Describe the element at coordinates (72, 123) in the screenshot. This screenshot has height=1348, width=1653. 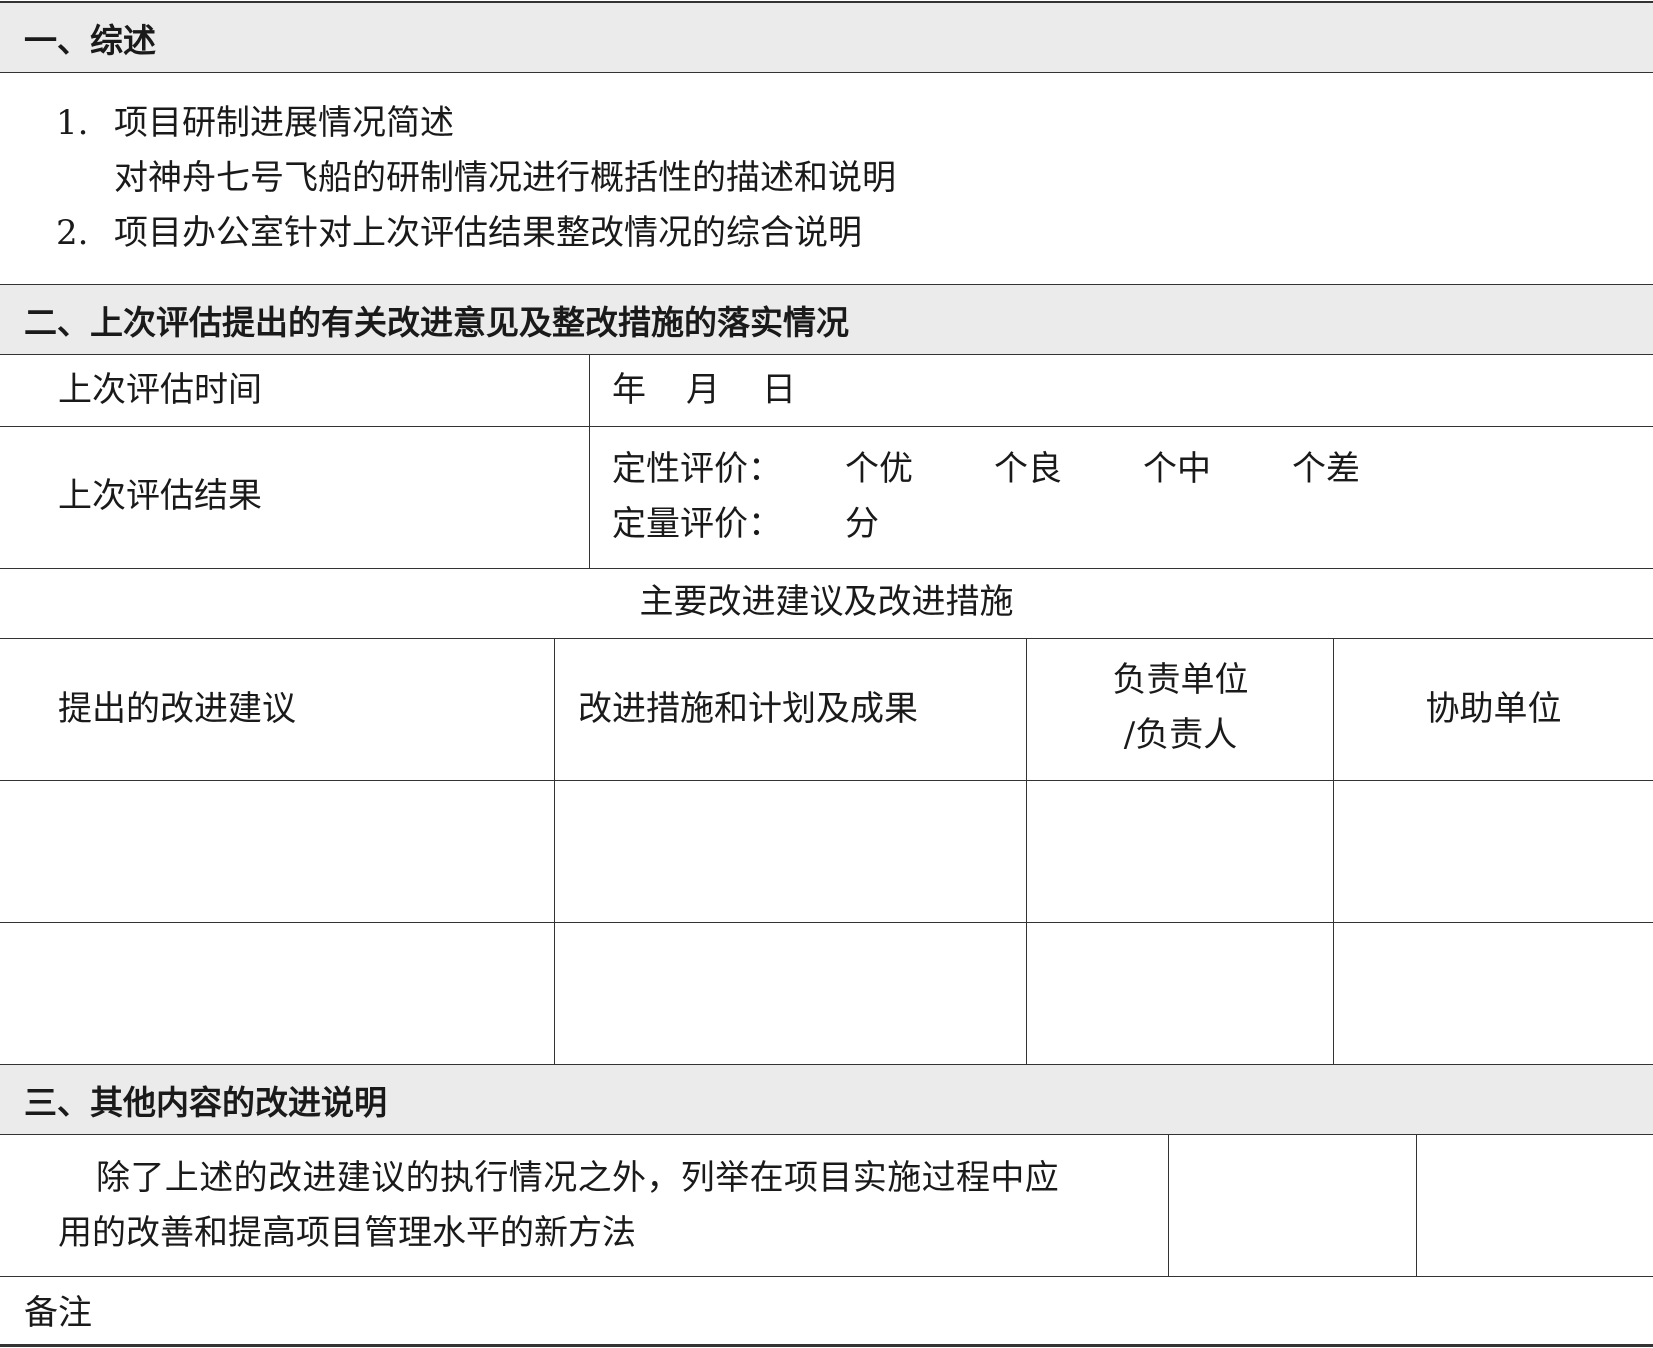
I see `item-1-number: 1.` at that location.